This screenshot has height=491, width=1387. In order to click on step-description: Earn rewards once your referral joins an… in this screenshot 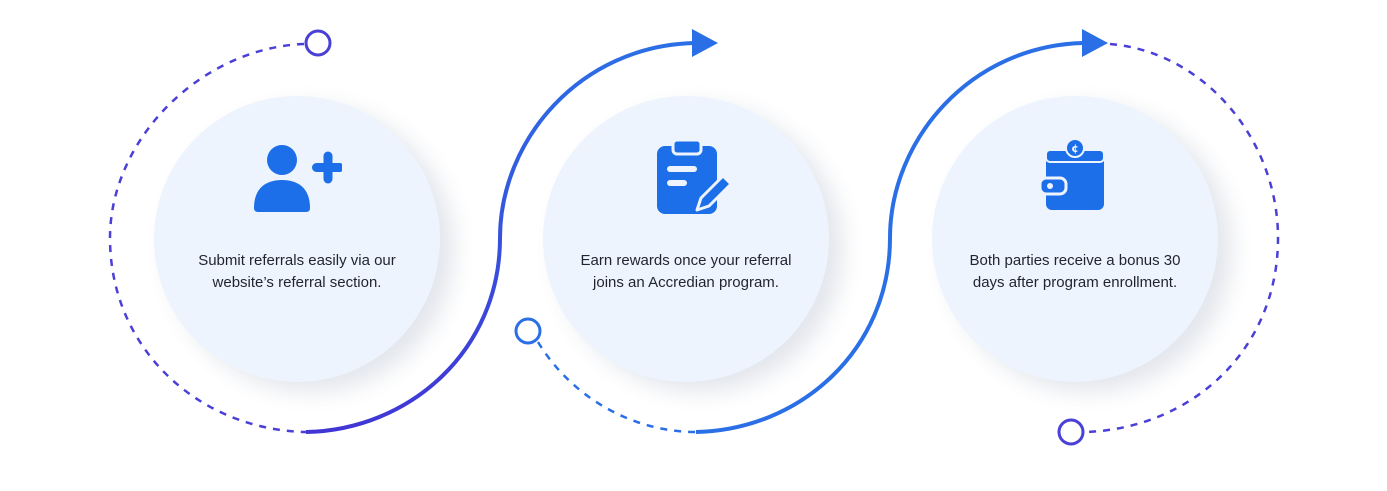, I will do `click(686, 271)`.